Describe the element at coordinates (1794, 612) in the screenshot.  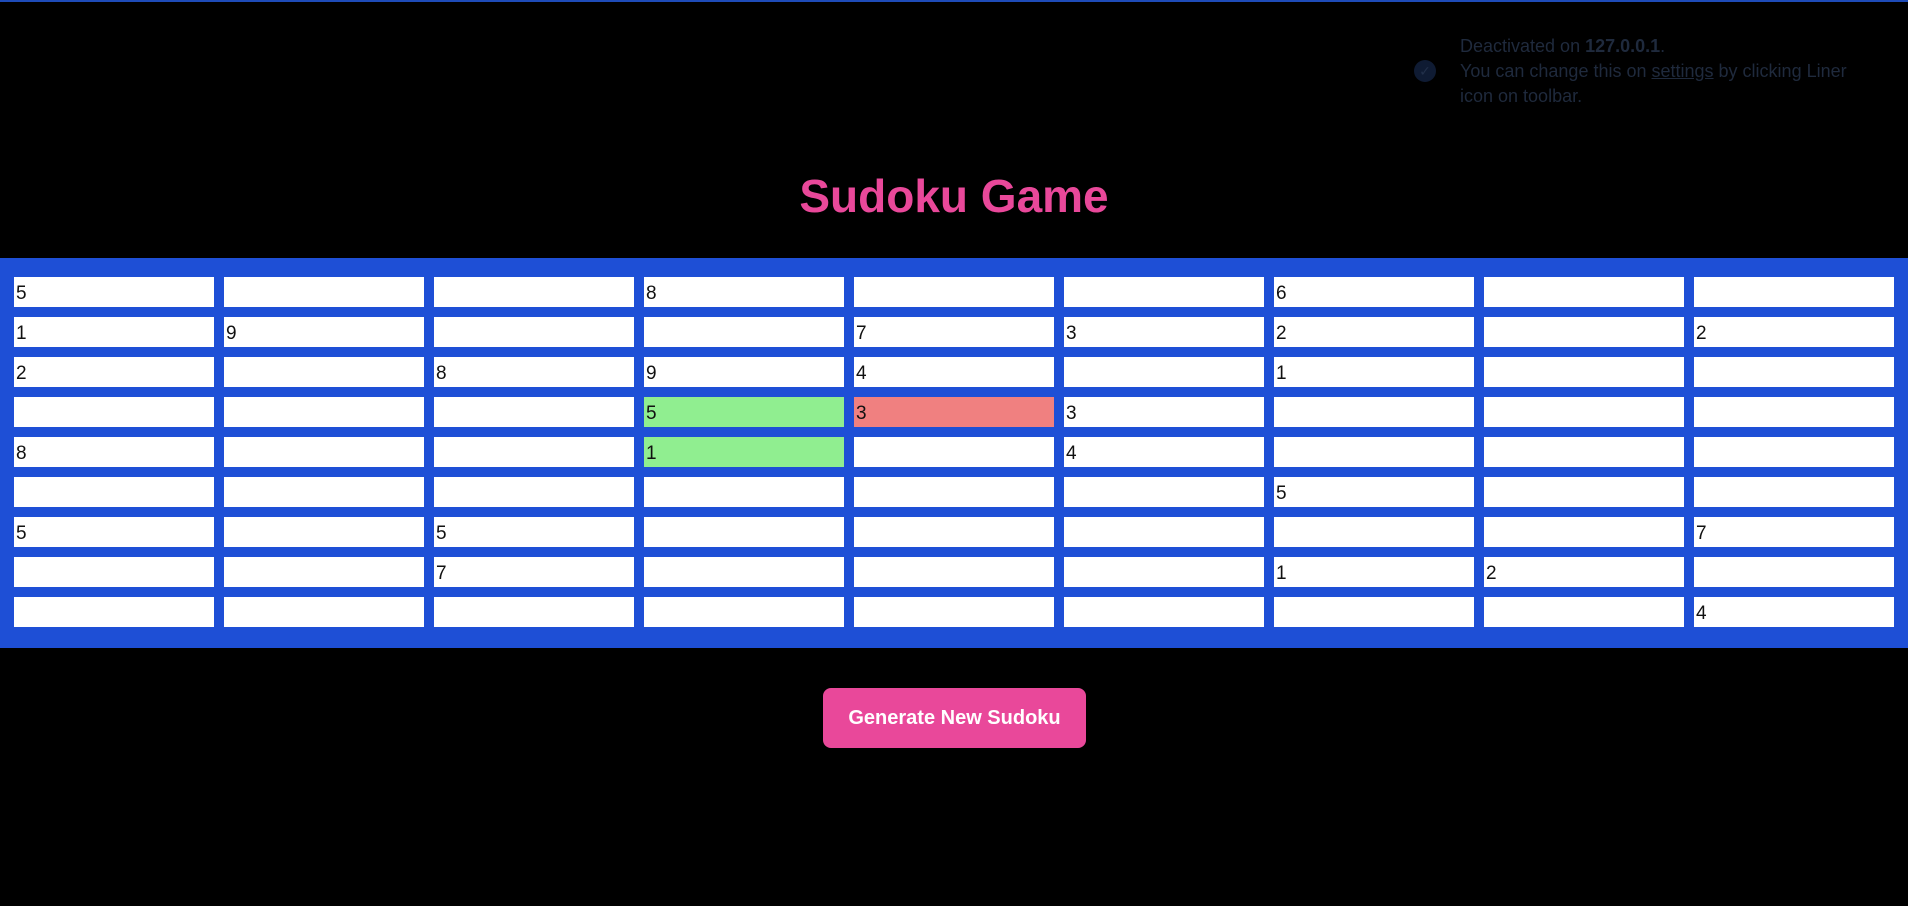
I see `sudoku-cell-r9-c9: 4` at that location.